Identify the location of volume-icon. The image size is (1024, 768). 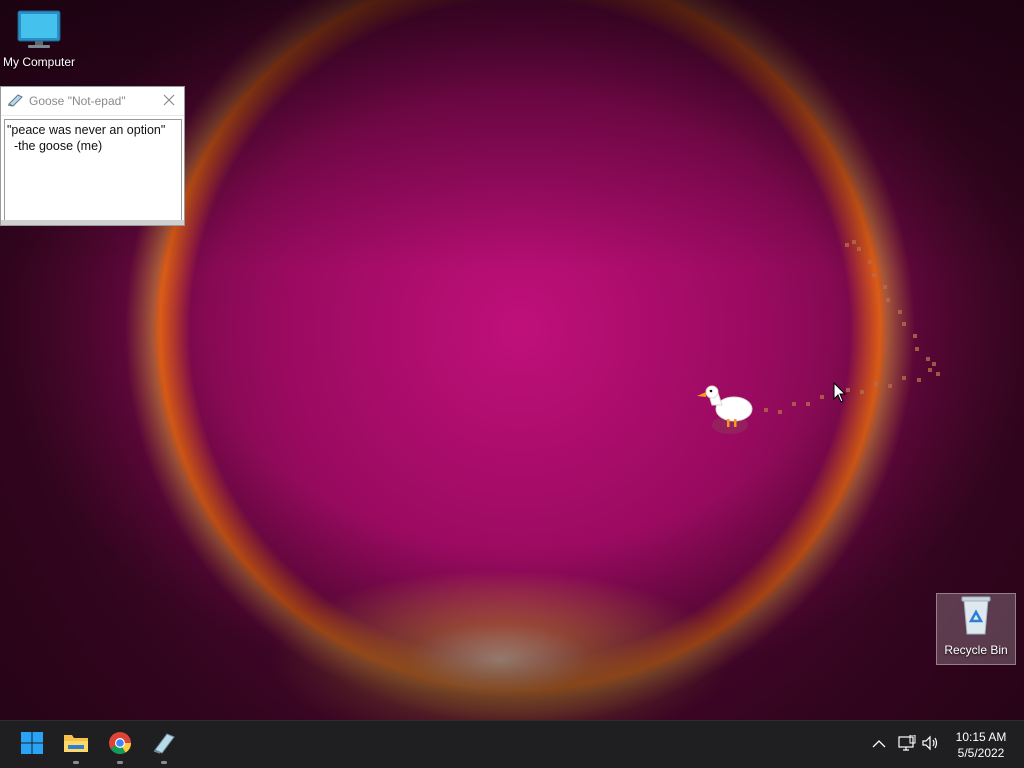
(931, 745).